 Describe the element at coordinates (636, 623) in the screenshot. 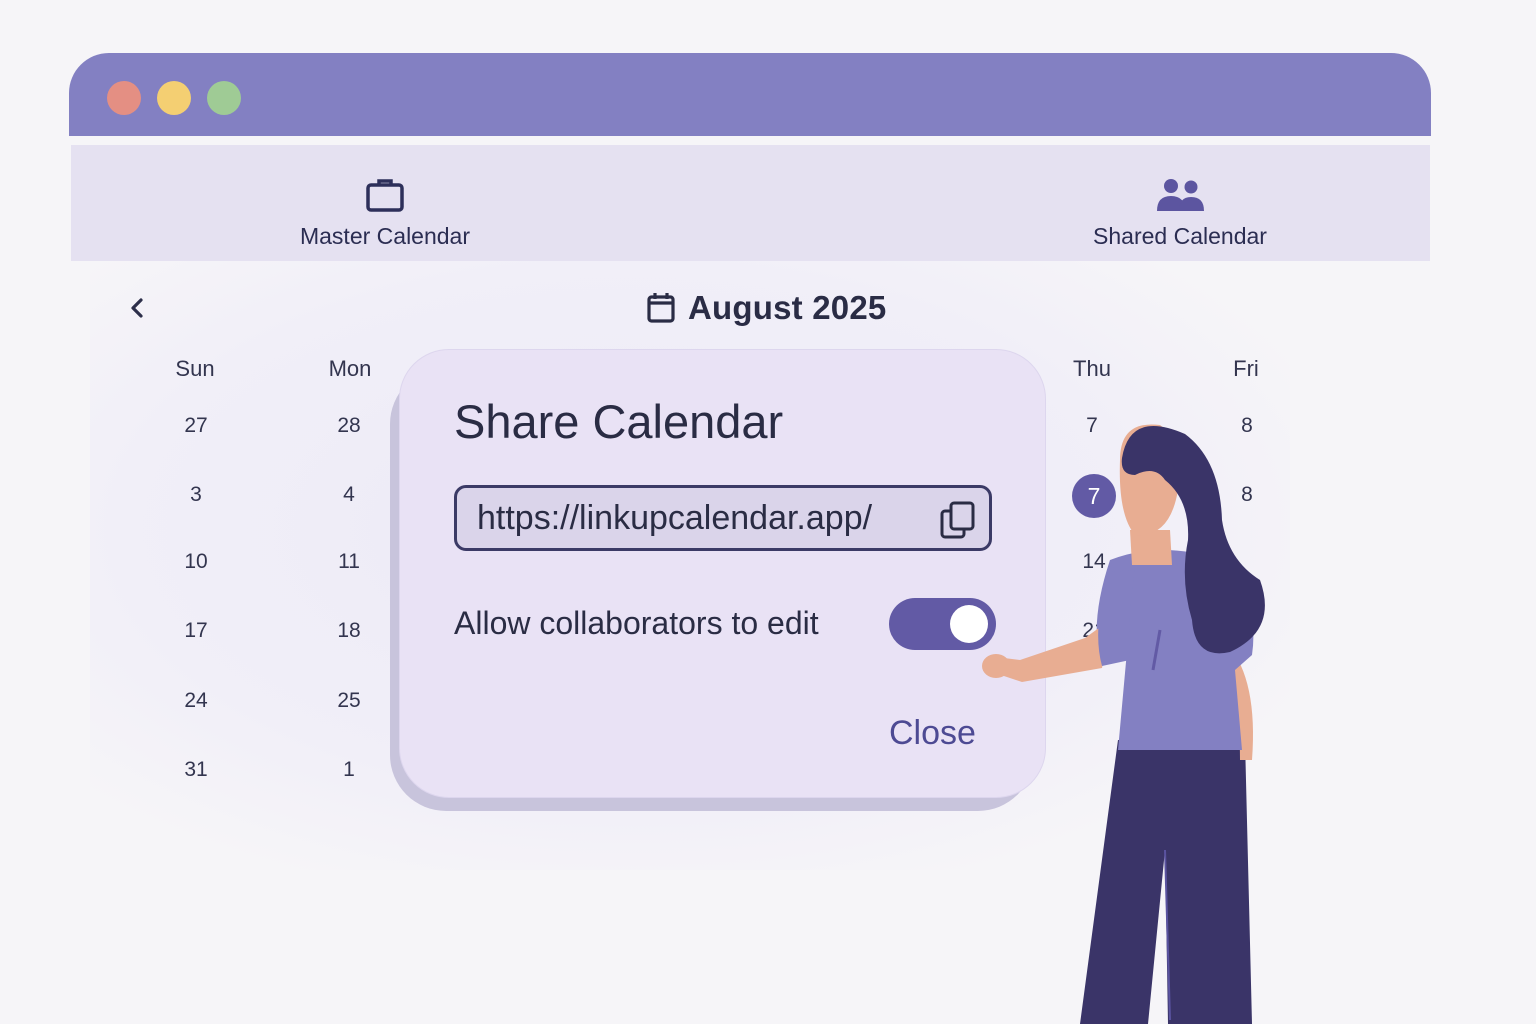

I see `allow-edit-label: Allow collaborators to edit` at that location.